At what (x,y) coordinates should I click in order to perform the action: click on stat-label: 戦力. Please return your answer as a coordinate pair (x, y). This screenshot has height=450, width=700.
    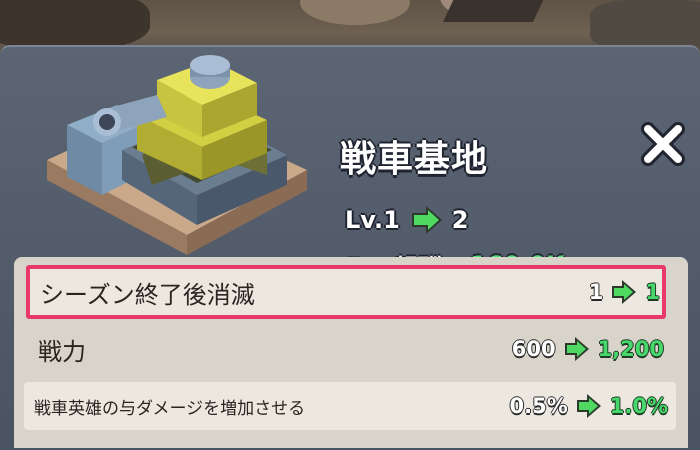
    Looking at the image, I should click on (62, 351).